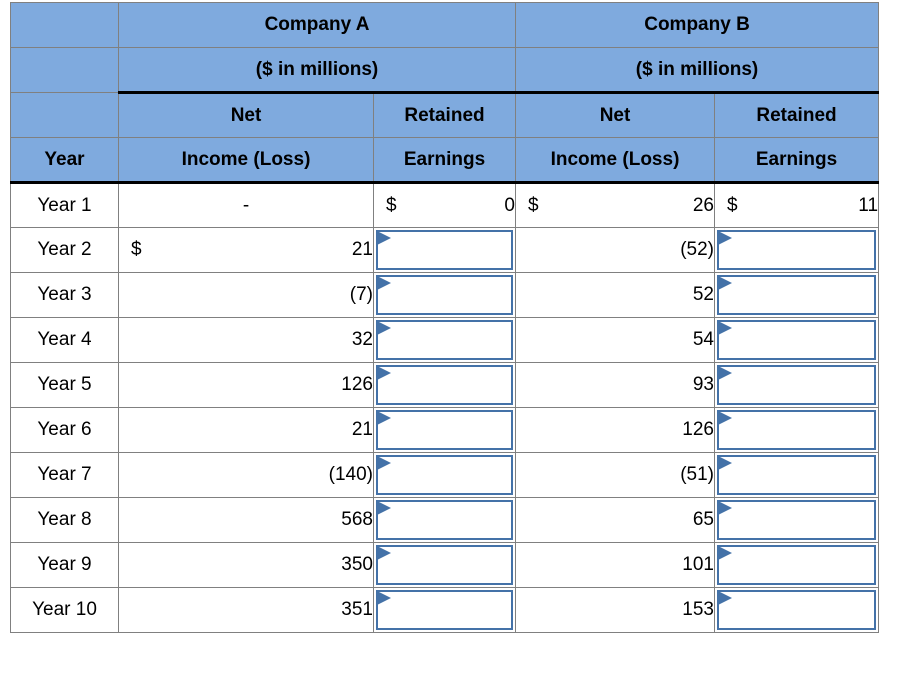  Describe the element at coordinates (357, 609) in the screenshot. I see `company-a-net-income-value: 351` at that location.